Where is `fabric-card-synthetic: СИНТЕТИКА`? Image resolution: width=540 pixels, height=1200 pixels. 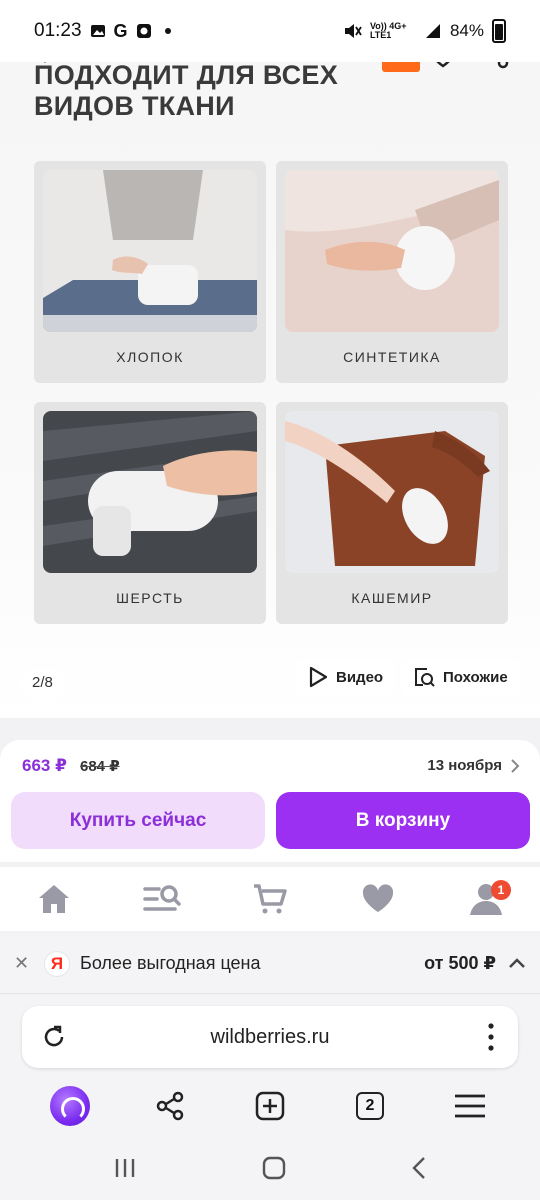 fabric-card-synthetic: СИНТЕТИКА is located at coordinates (392, 272).